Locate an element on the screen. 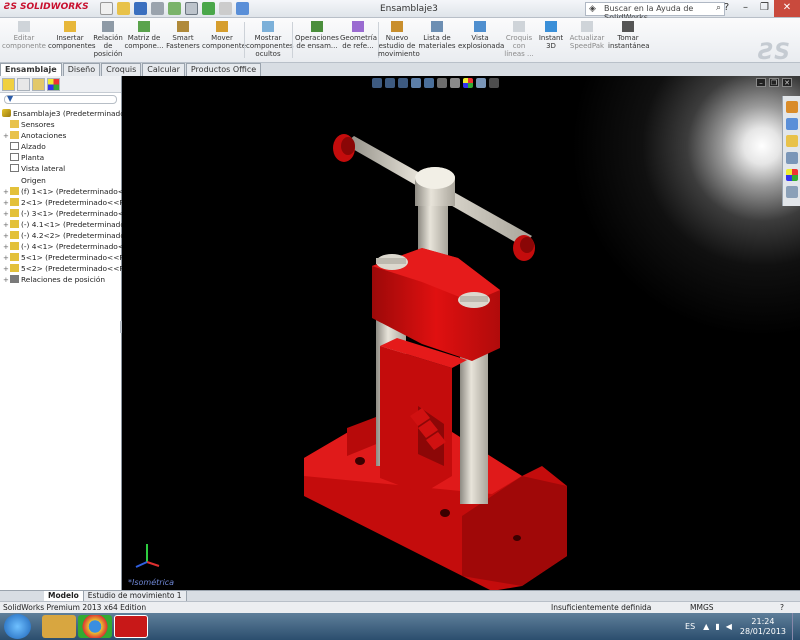 This screenshot has height=640, width=800. assembly-icon is located at coordinates (6, 113).